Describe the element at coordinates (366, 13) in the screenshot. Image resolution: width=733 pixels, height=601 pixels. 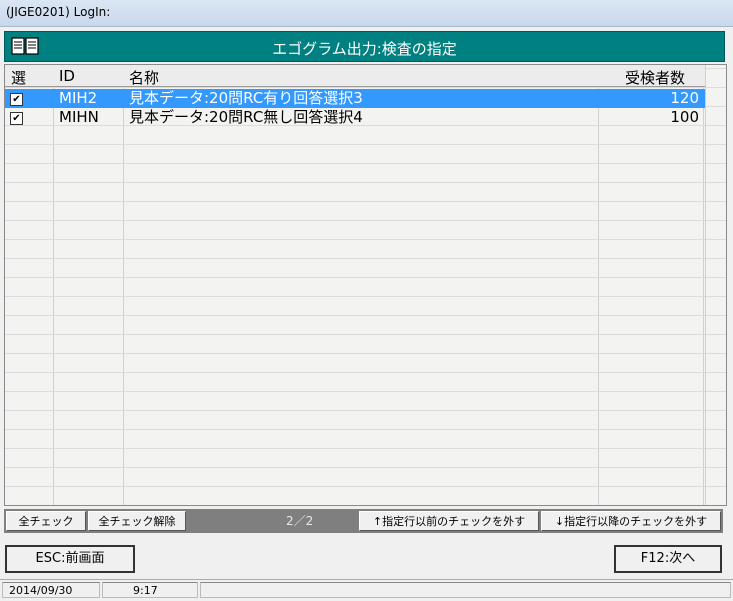
I see `window-titlebar: (JIGE0201) LogIn:` at that location.